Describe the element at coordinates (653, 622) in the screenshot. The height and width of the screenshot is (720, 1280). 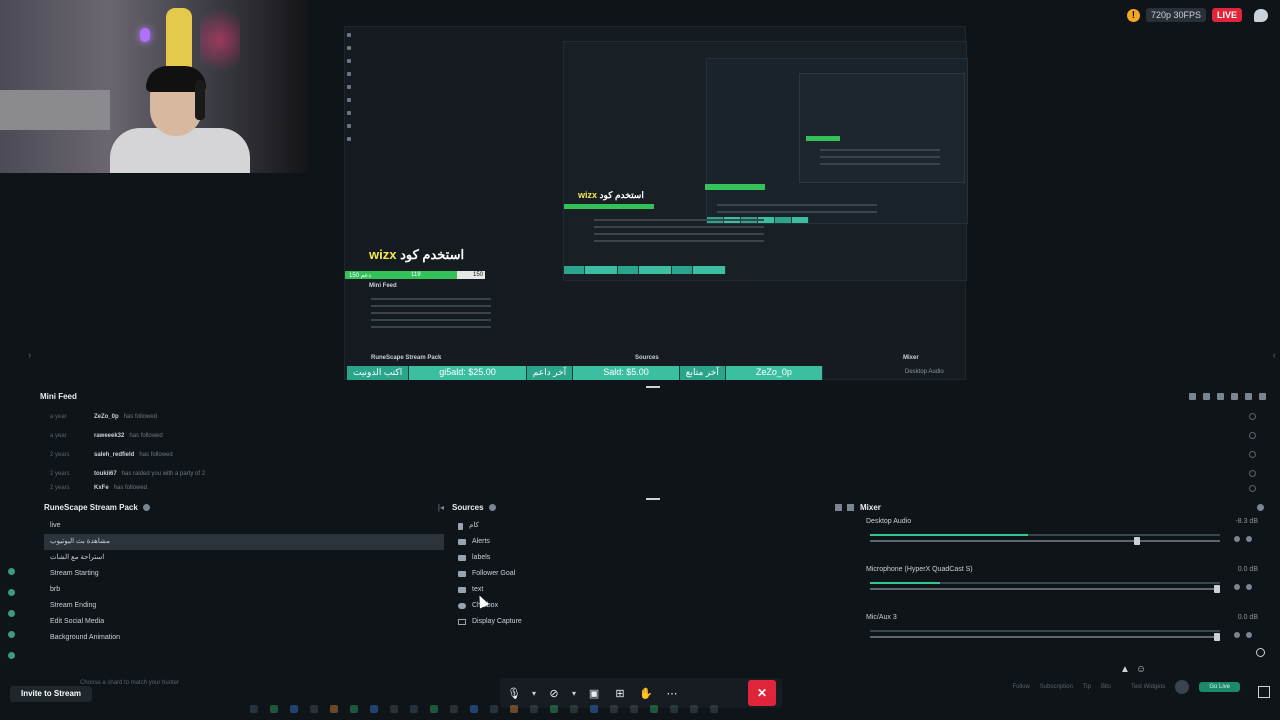
I see `source-item: Display Capture` at that location.